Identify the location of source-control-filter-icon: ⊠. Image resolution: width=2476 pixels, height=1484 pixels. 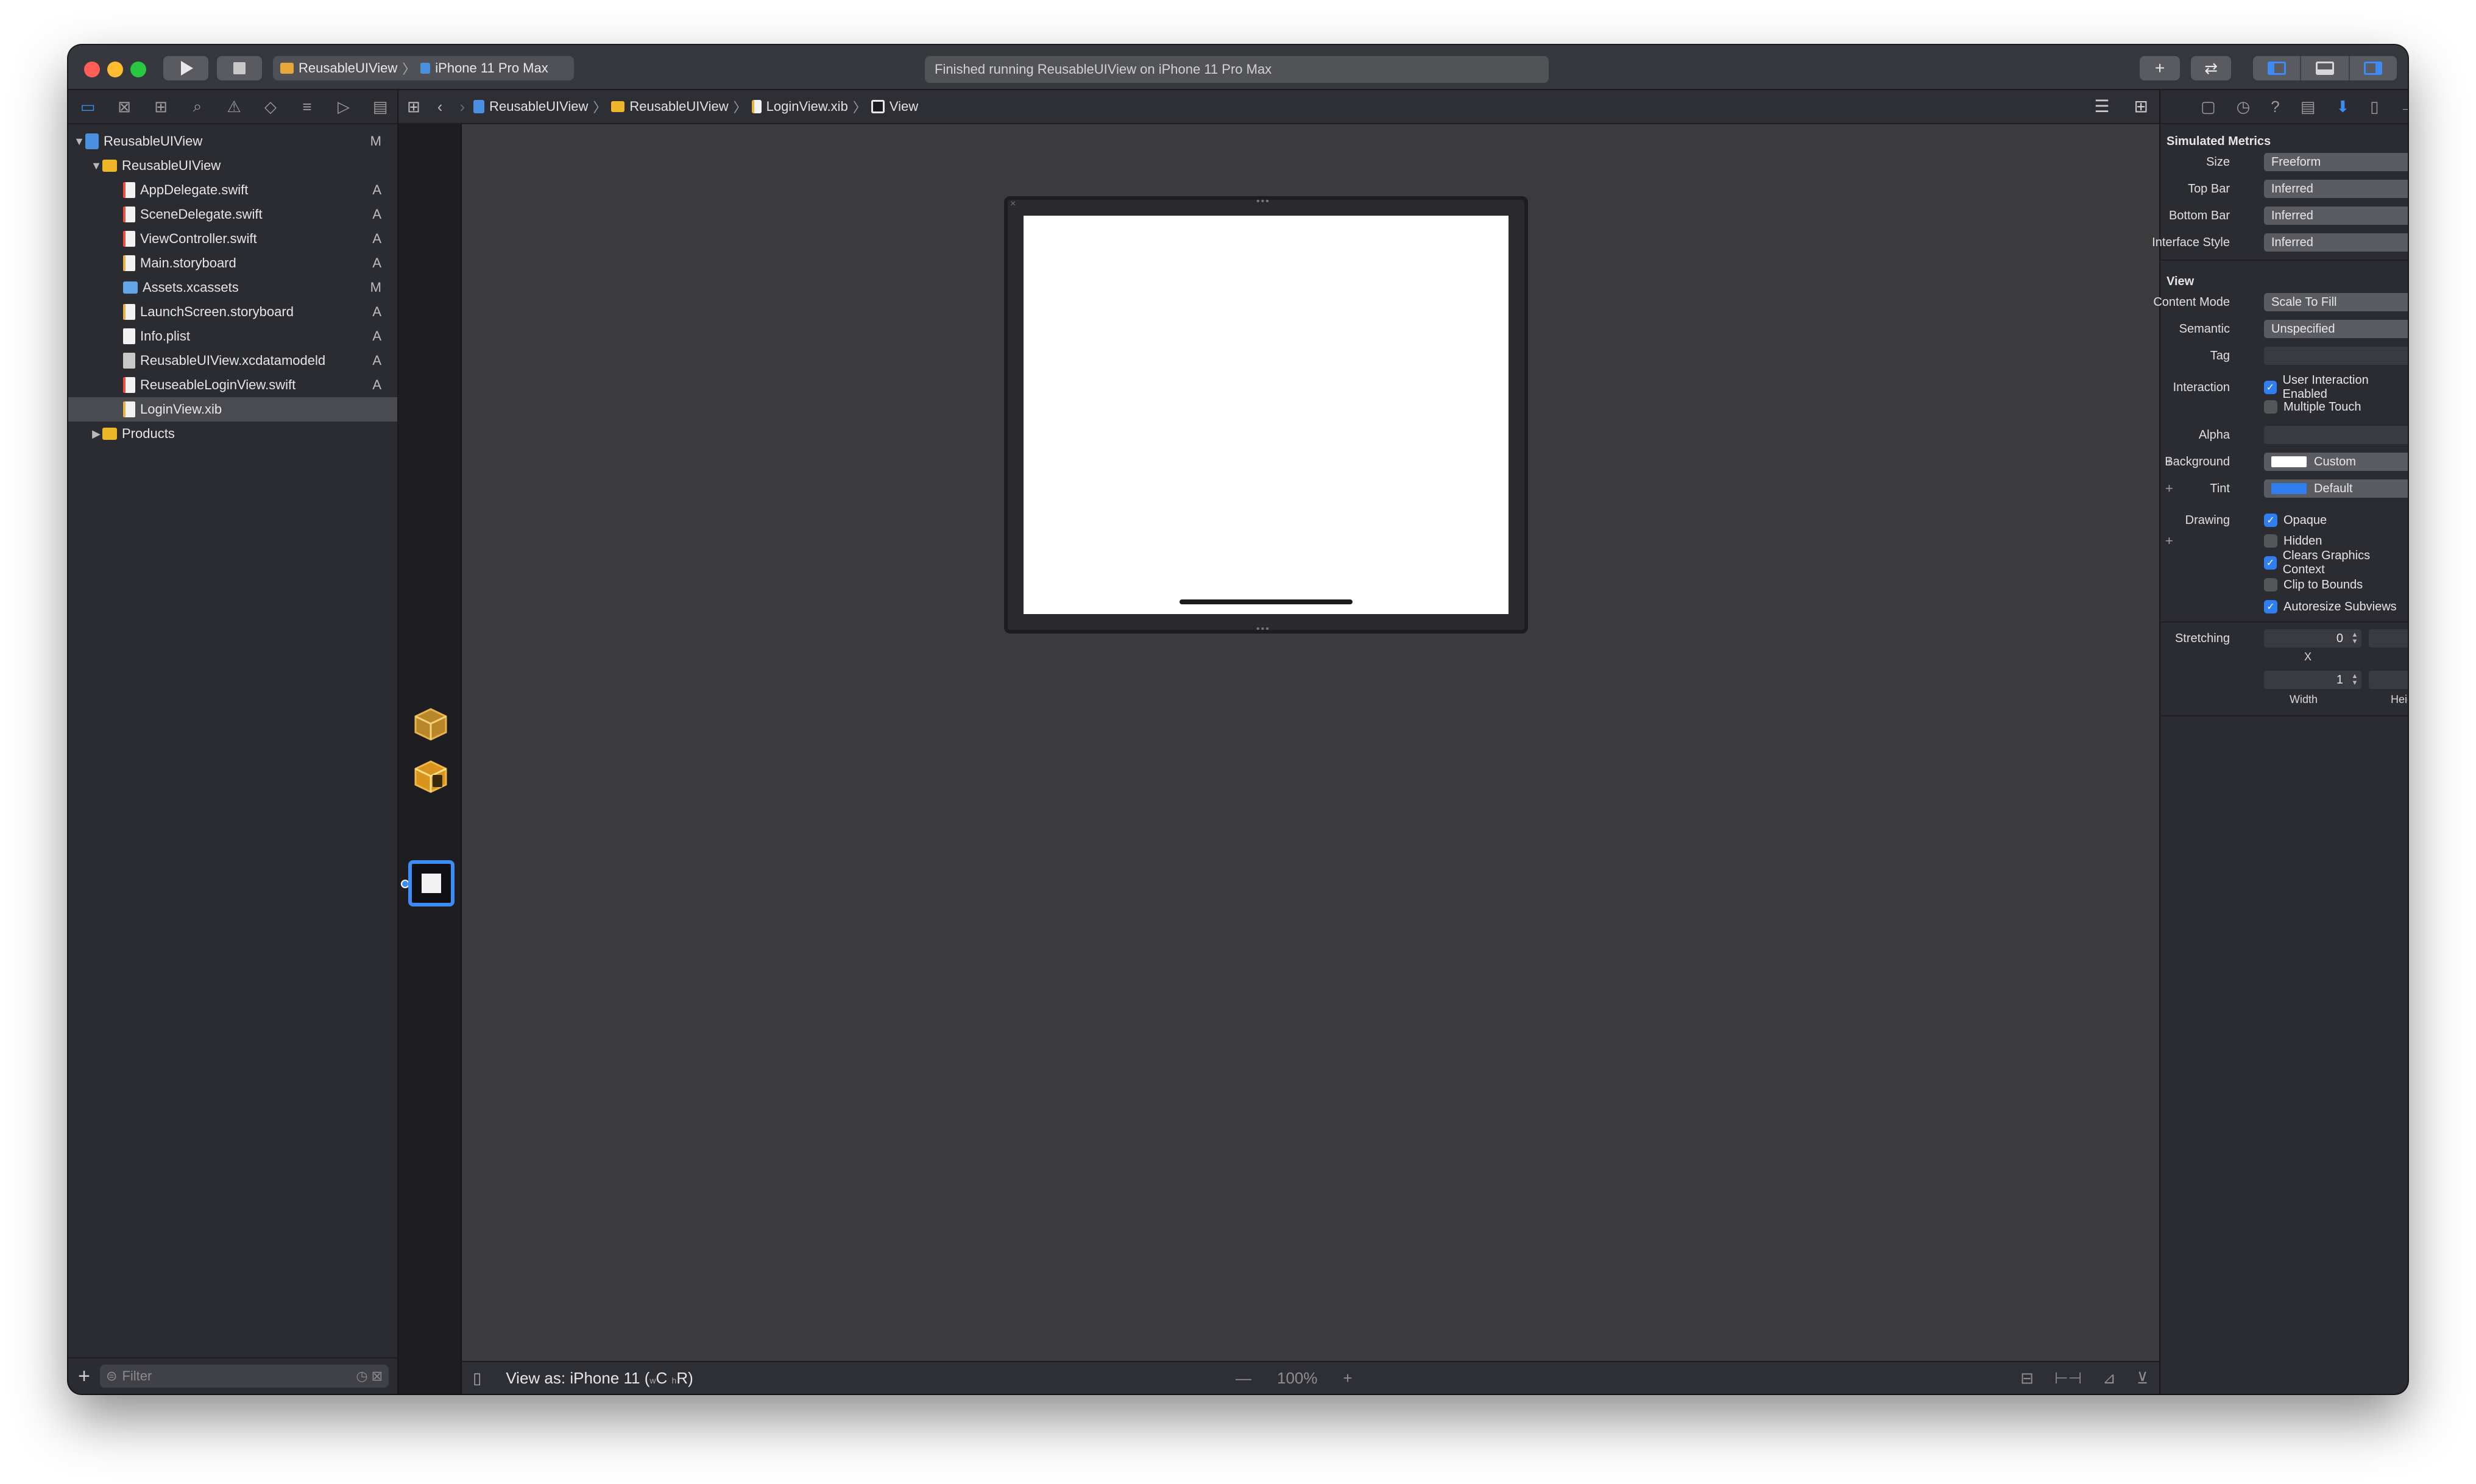
(378, 1376).